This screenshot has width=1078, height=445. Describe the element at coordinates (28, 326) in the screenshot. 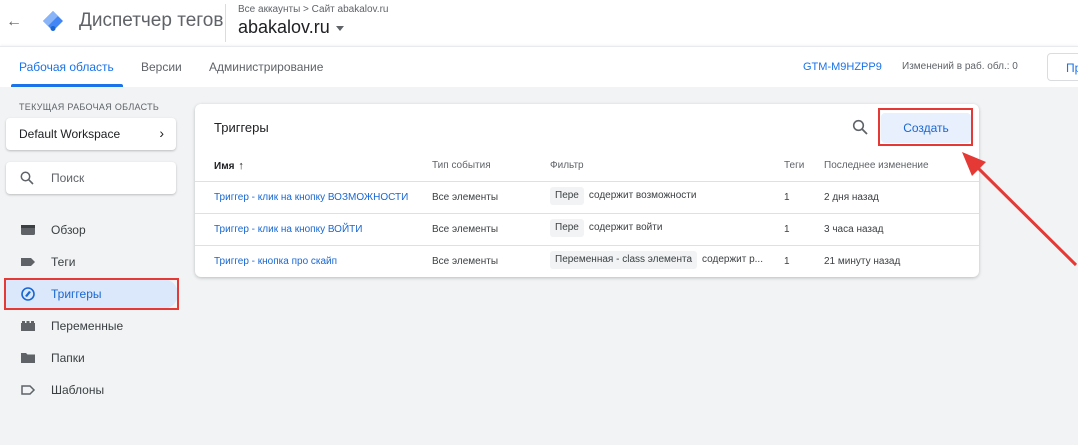

I see `variables-icon` at that location.